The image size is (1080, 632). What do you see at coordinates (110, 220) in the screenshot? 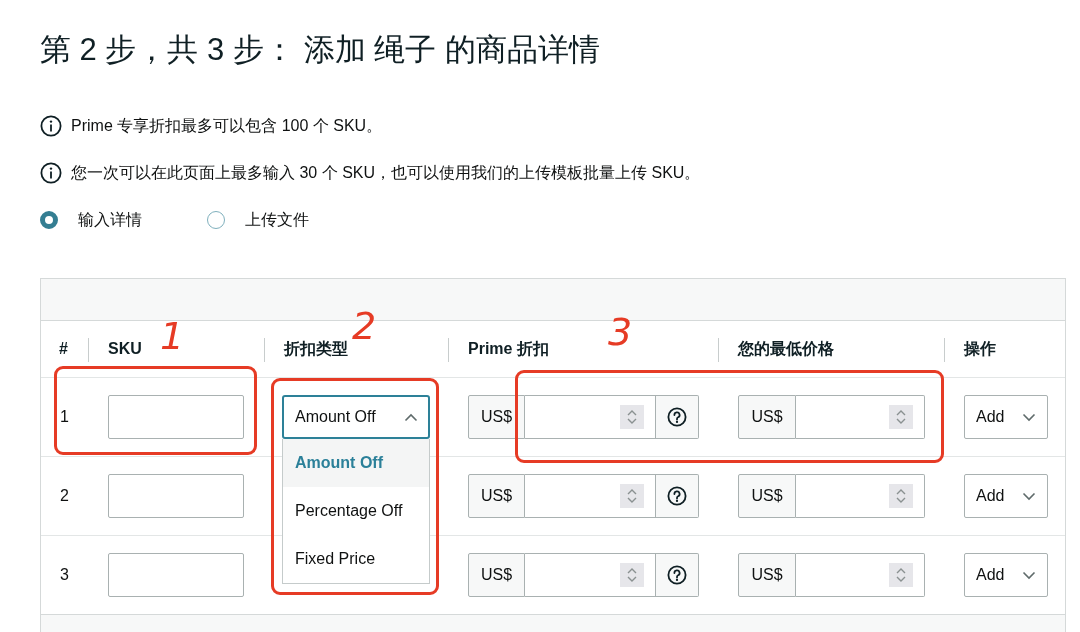
I see `radio-label: 输入详情` at bounding box center [110, 220].